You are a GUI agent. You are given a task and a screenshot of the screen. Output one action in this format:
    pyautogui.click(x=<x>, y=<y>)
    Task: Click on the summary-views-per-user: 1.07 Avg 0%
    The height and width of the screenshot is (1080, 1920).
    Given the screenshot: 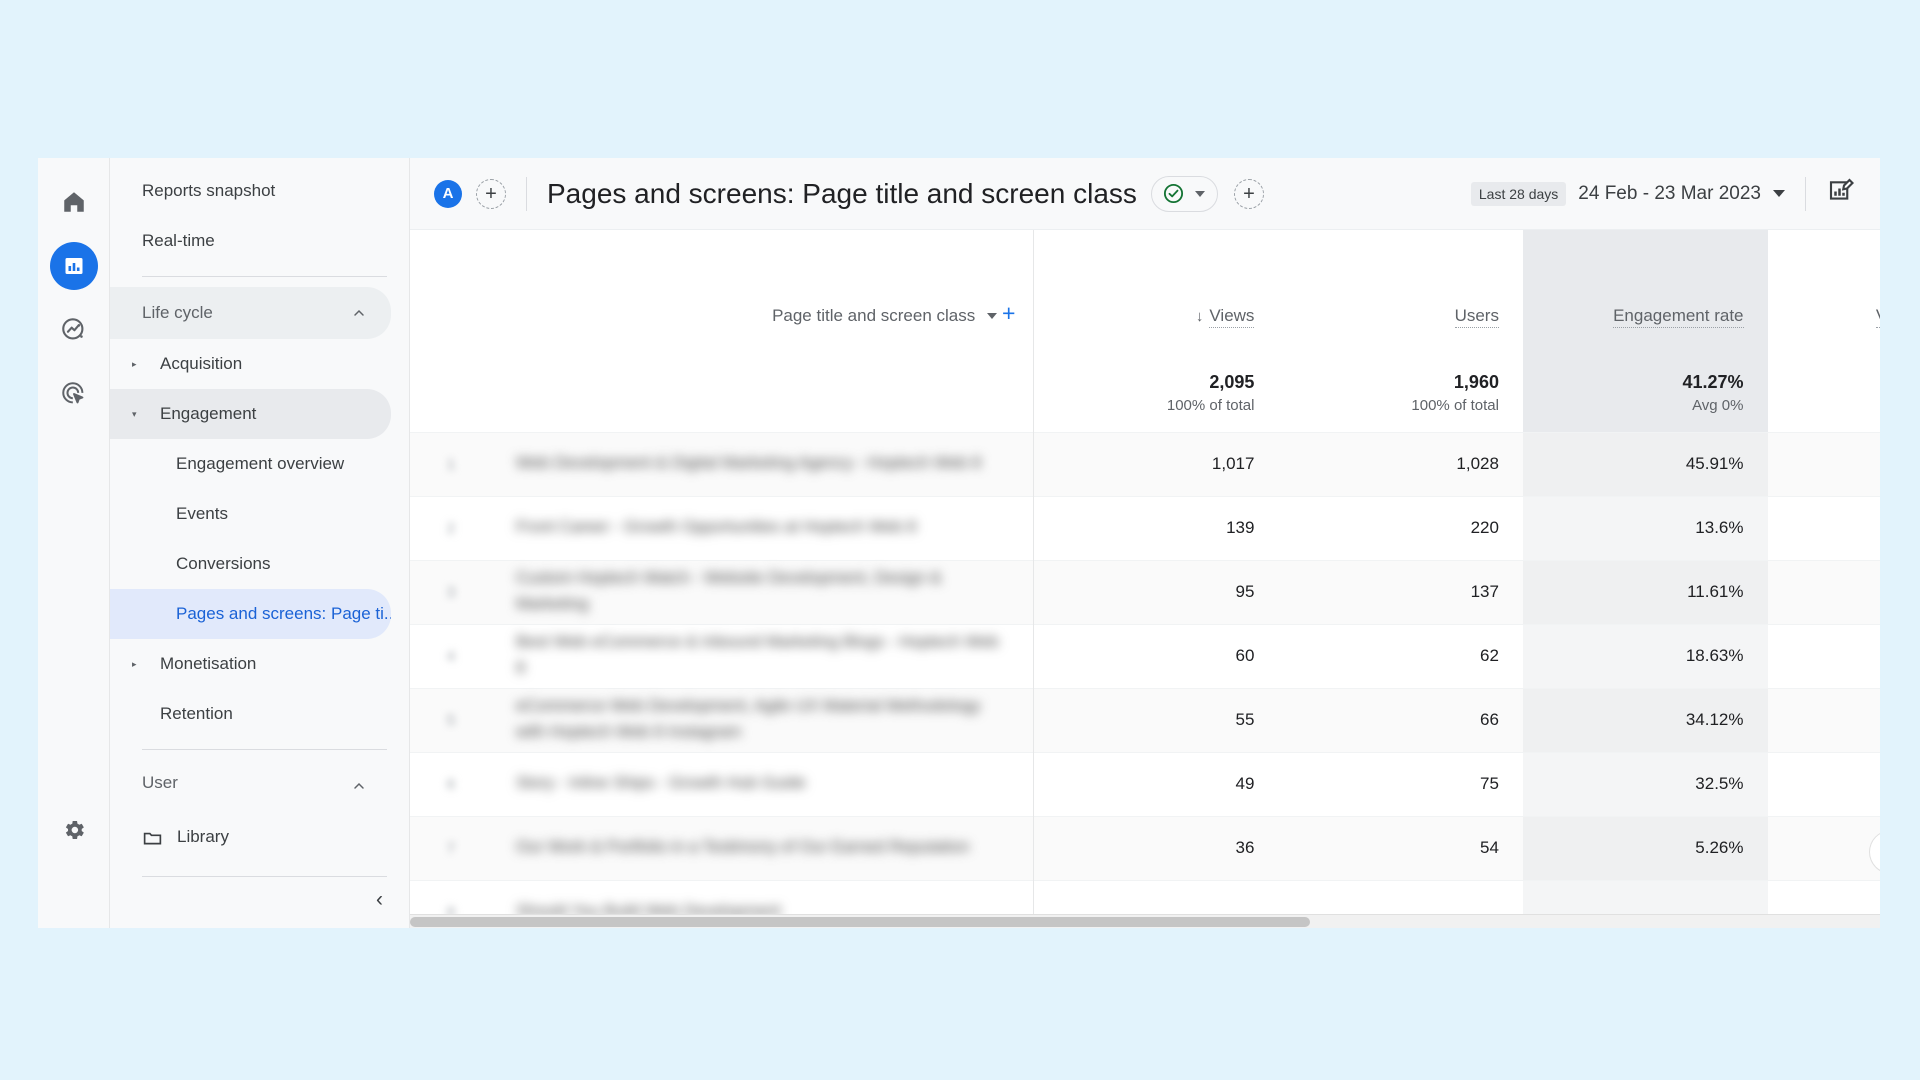 What is the action you would take?
    pyautogui.click(x=1824, y=389)
    